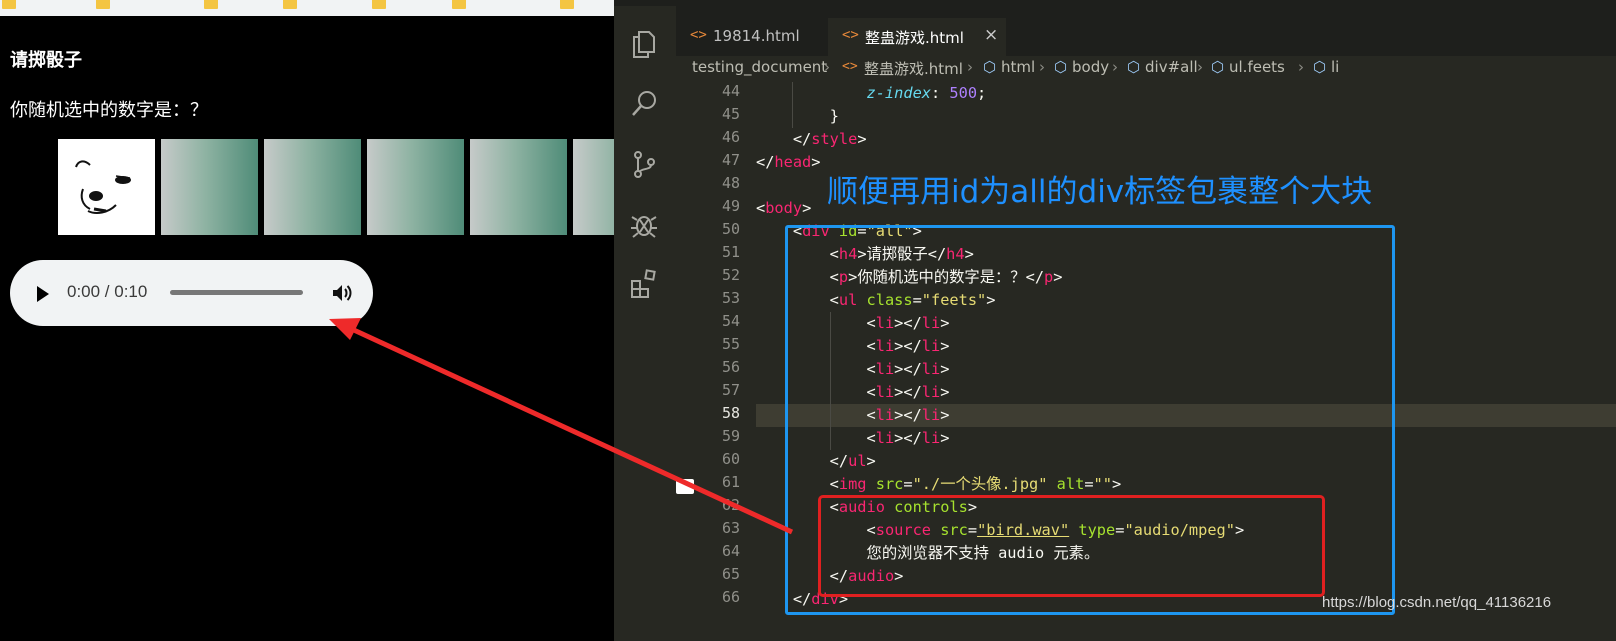 Image resolution: width=1616 pixels, height=641 pixels. What do you see at coordinates (1171, 67) in the screenshot?
I see `breadcrumb-item: div#all` at bounding box center [1171, 67].